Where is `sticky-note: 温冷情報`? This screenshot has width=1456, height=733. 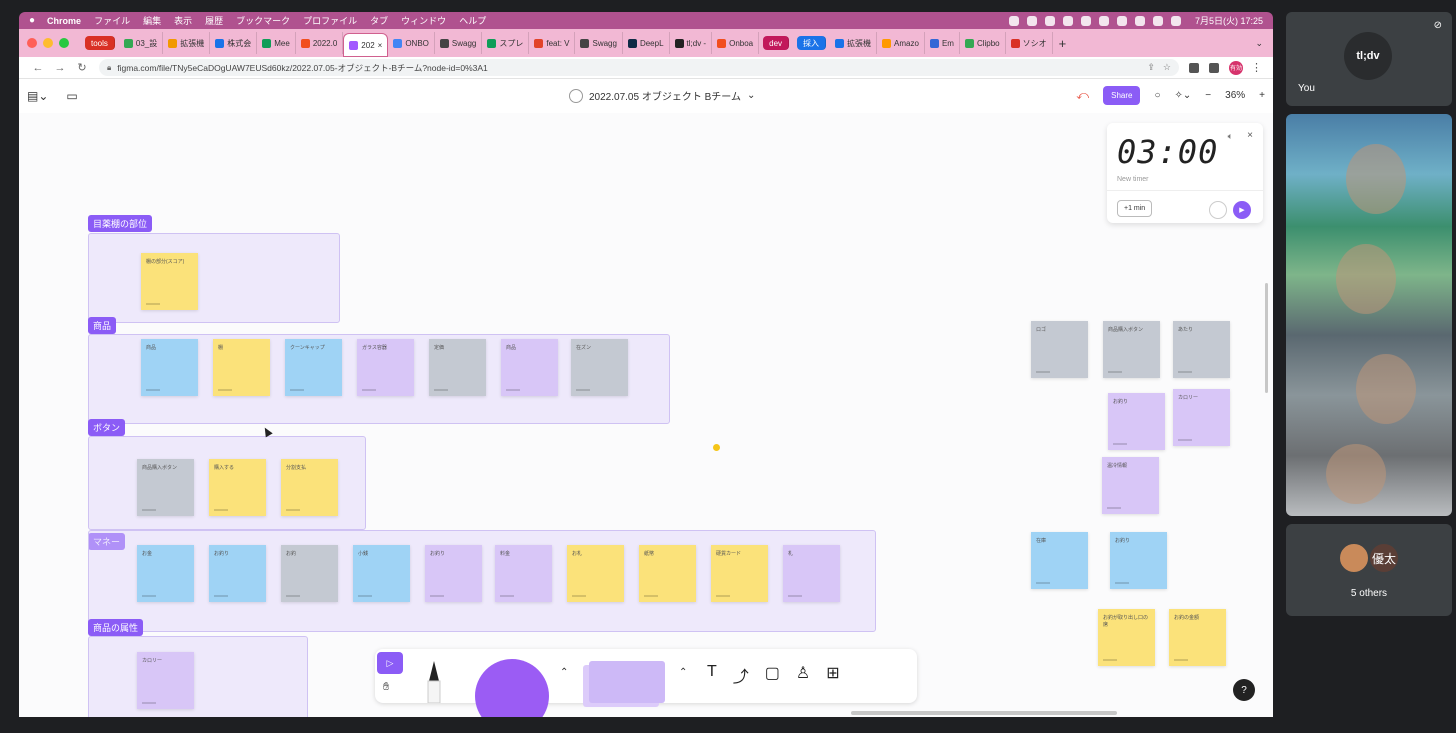 sticky-note: 温冷情報 is located at coordinates (1130, 485).